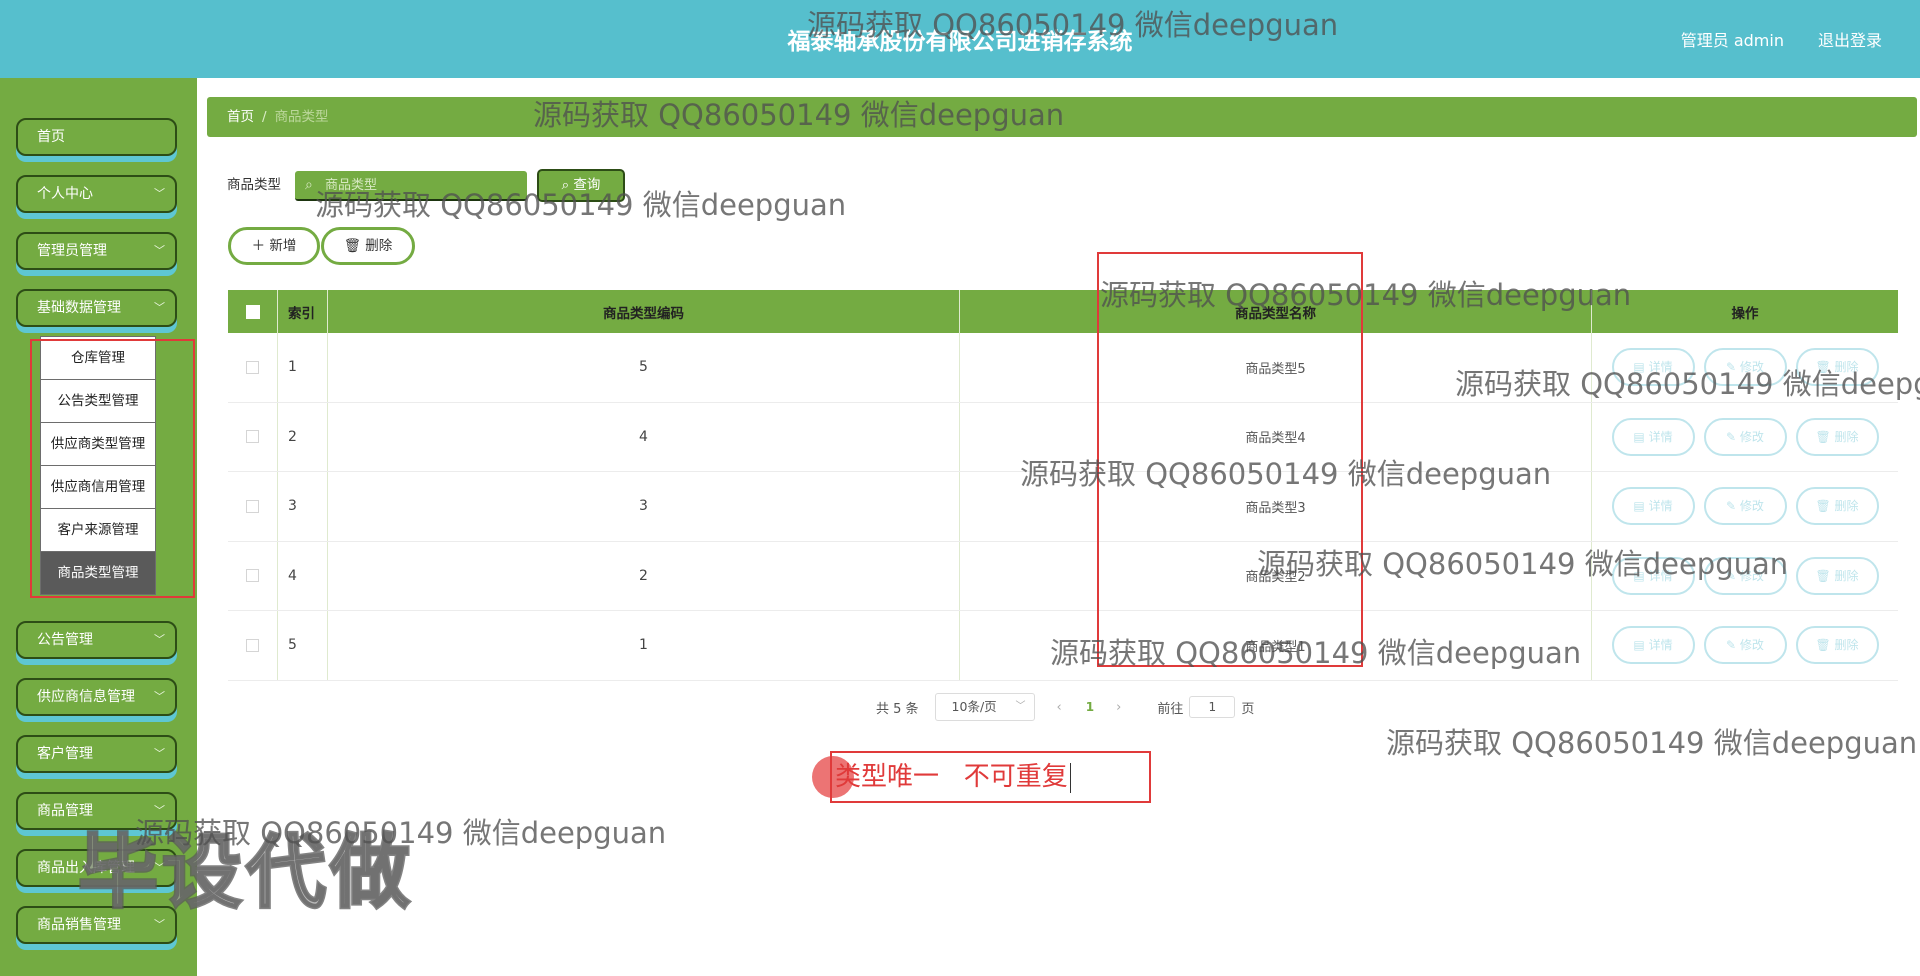 The image size is (1920, 976). What do you see at coordinates (897, 709) in the screenshot?
I see `pagination-total: 共 5 条` at bounding box center [897, 709].